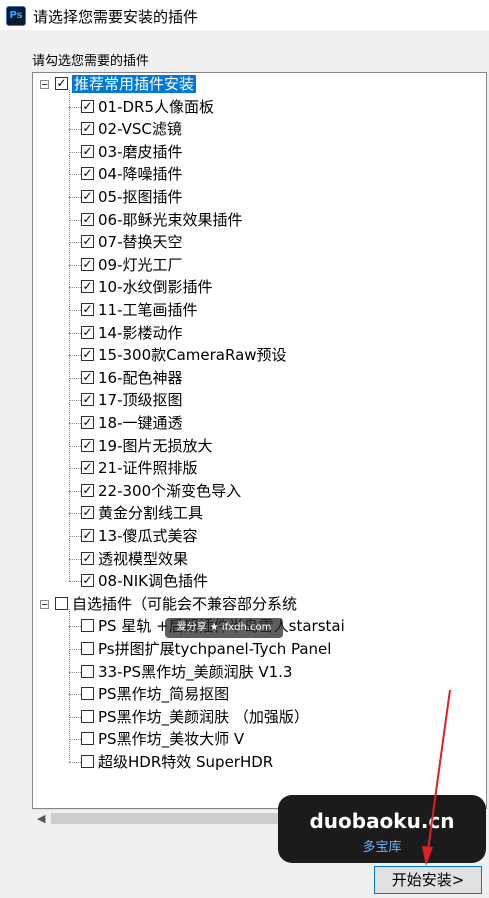  What do you see at coordinates (171, 739) in the screenshot?
I see `tree-item-label: PS黑作坊_美妆大师 V` at bounding box center [171, 739].